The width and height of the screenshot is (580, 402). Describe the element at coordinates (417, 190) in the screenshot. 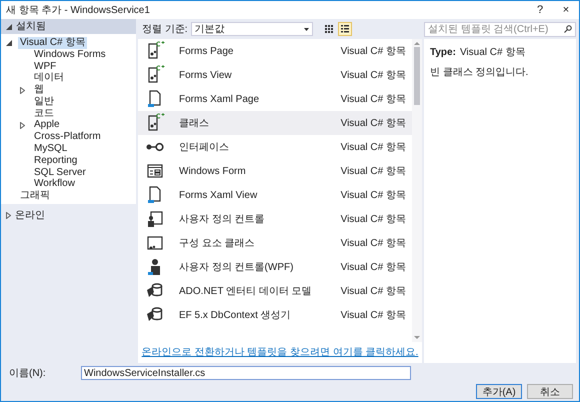

I see `scrollbar` at that location.